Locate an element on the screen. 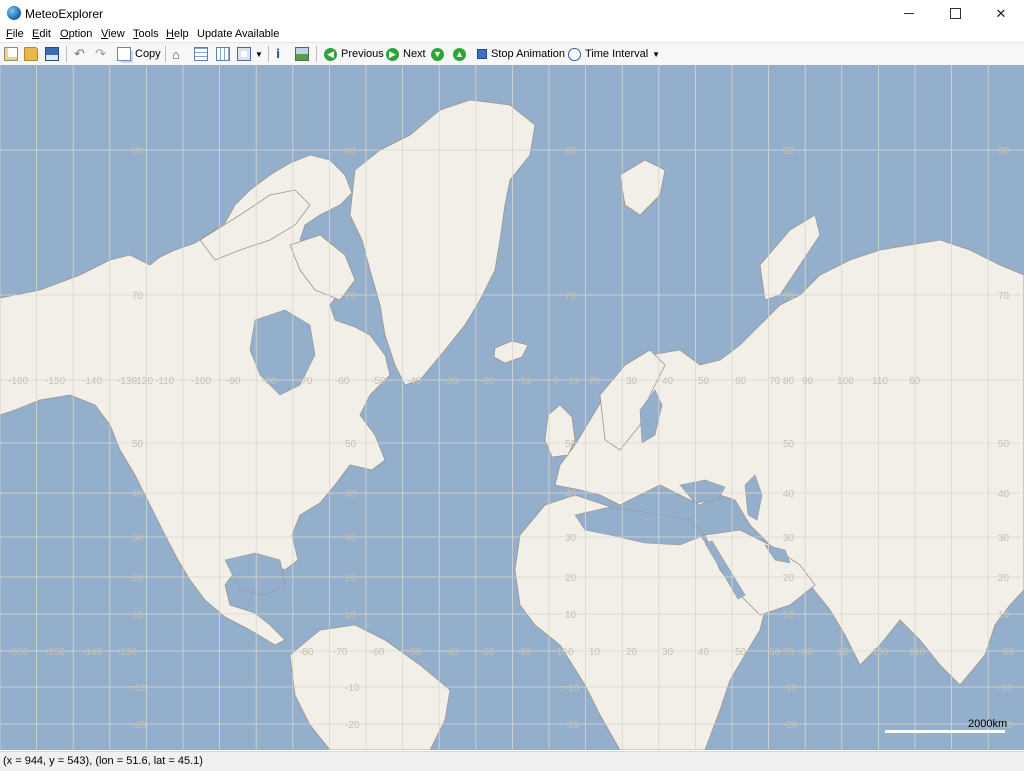 This screenshot has width=1024, height=771. info-icon: ⅰ is located at coordinates (278, 54).